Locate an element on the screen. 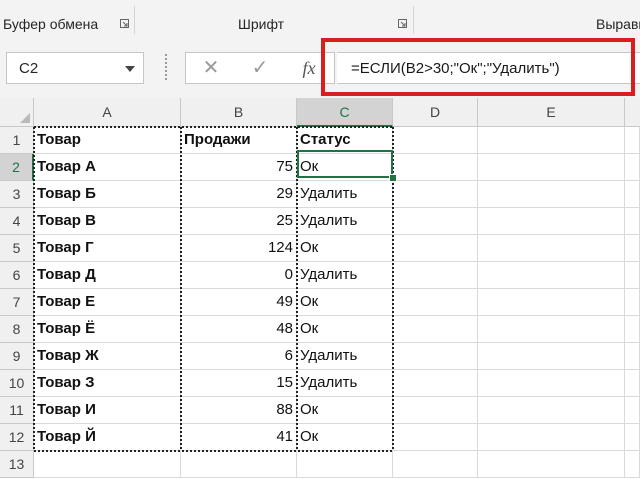 This screenshot has width=640, height=479. cell-B2: 75 is located at coordinates (239, 167).